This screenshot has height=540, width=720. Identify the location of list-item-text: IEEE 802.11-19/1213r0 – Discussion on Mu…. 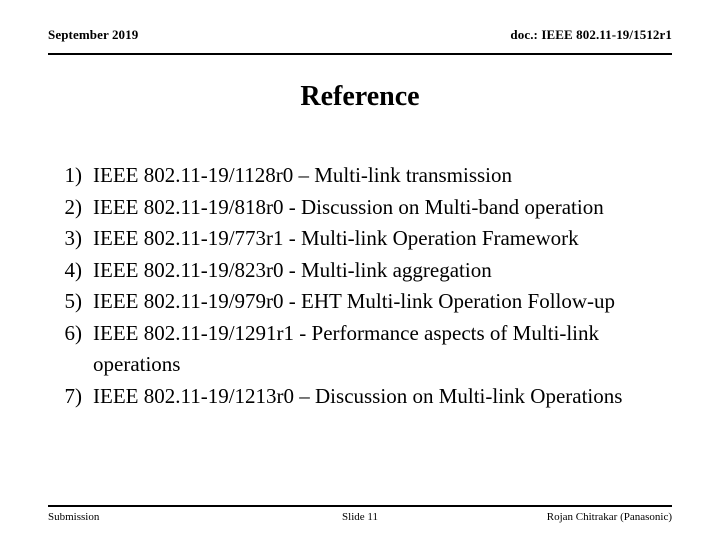
(358, 395).